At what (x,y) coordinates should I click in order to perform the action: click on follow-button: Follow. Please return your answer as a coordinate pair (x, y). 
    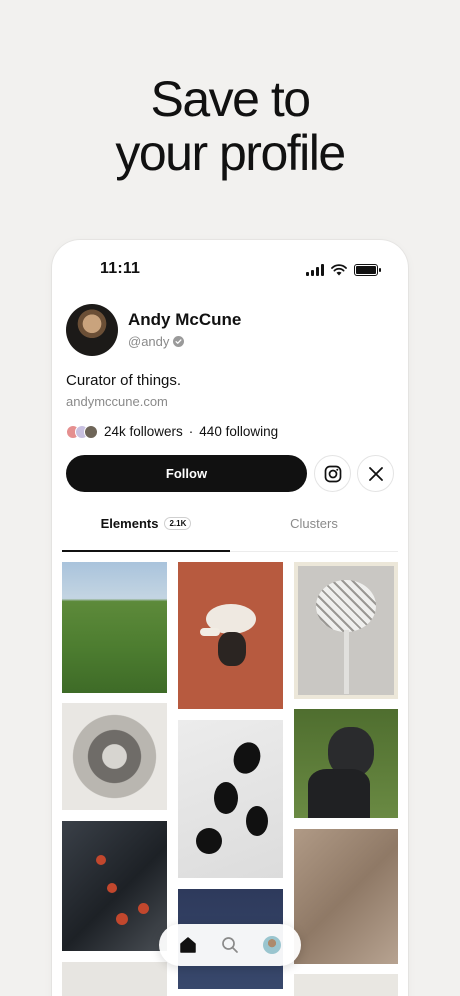
    Looking at the image, I should click on (186, 473).